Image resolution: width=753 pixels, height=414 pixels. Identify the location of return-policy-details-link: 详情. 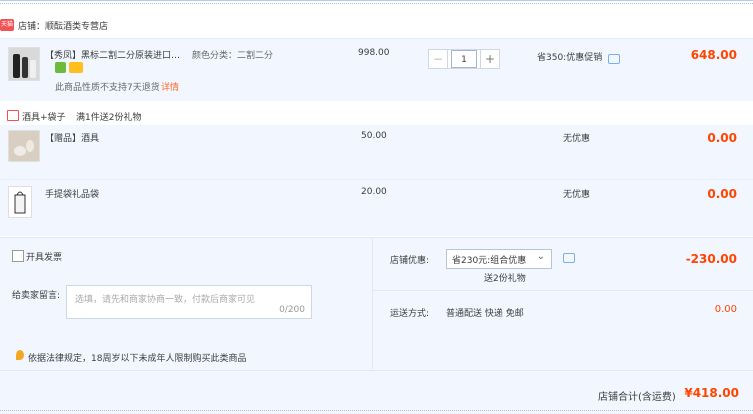
(170, 86).